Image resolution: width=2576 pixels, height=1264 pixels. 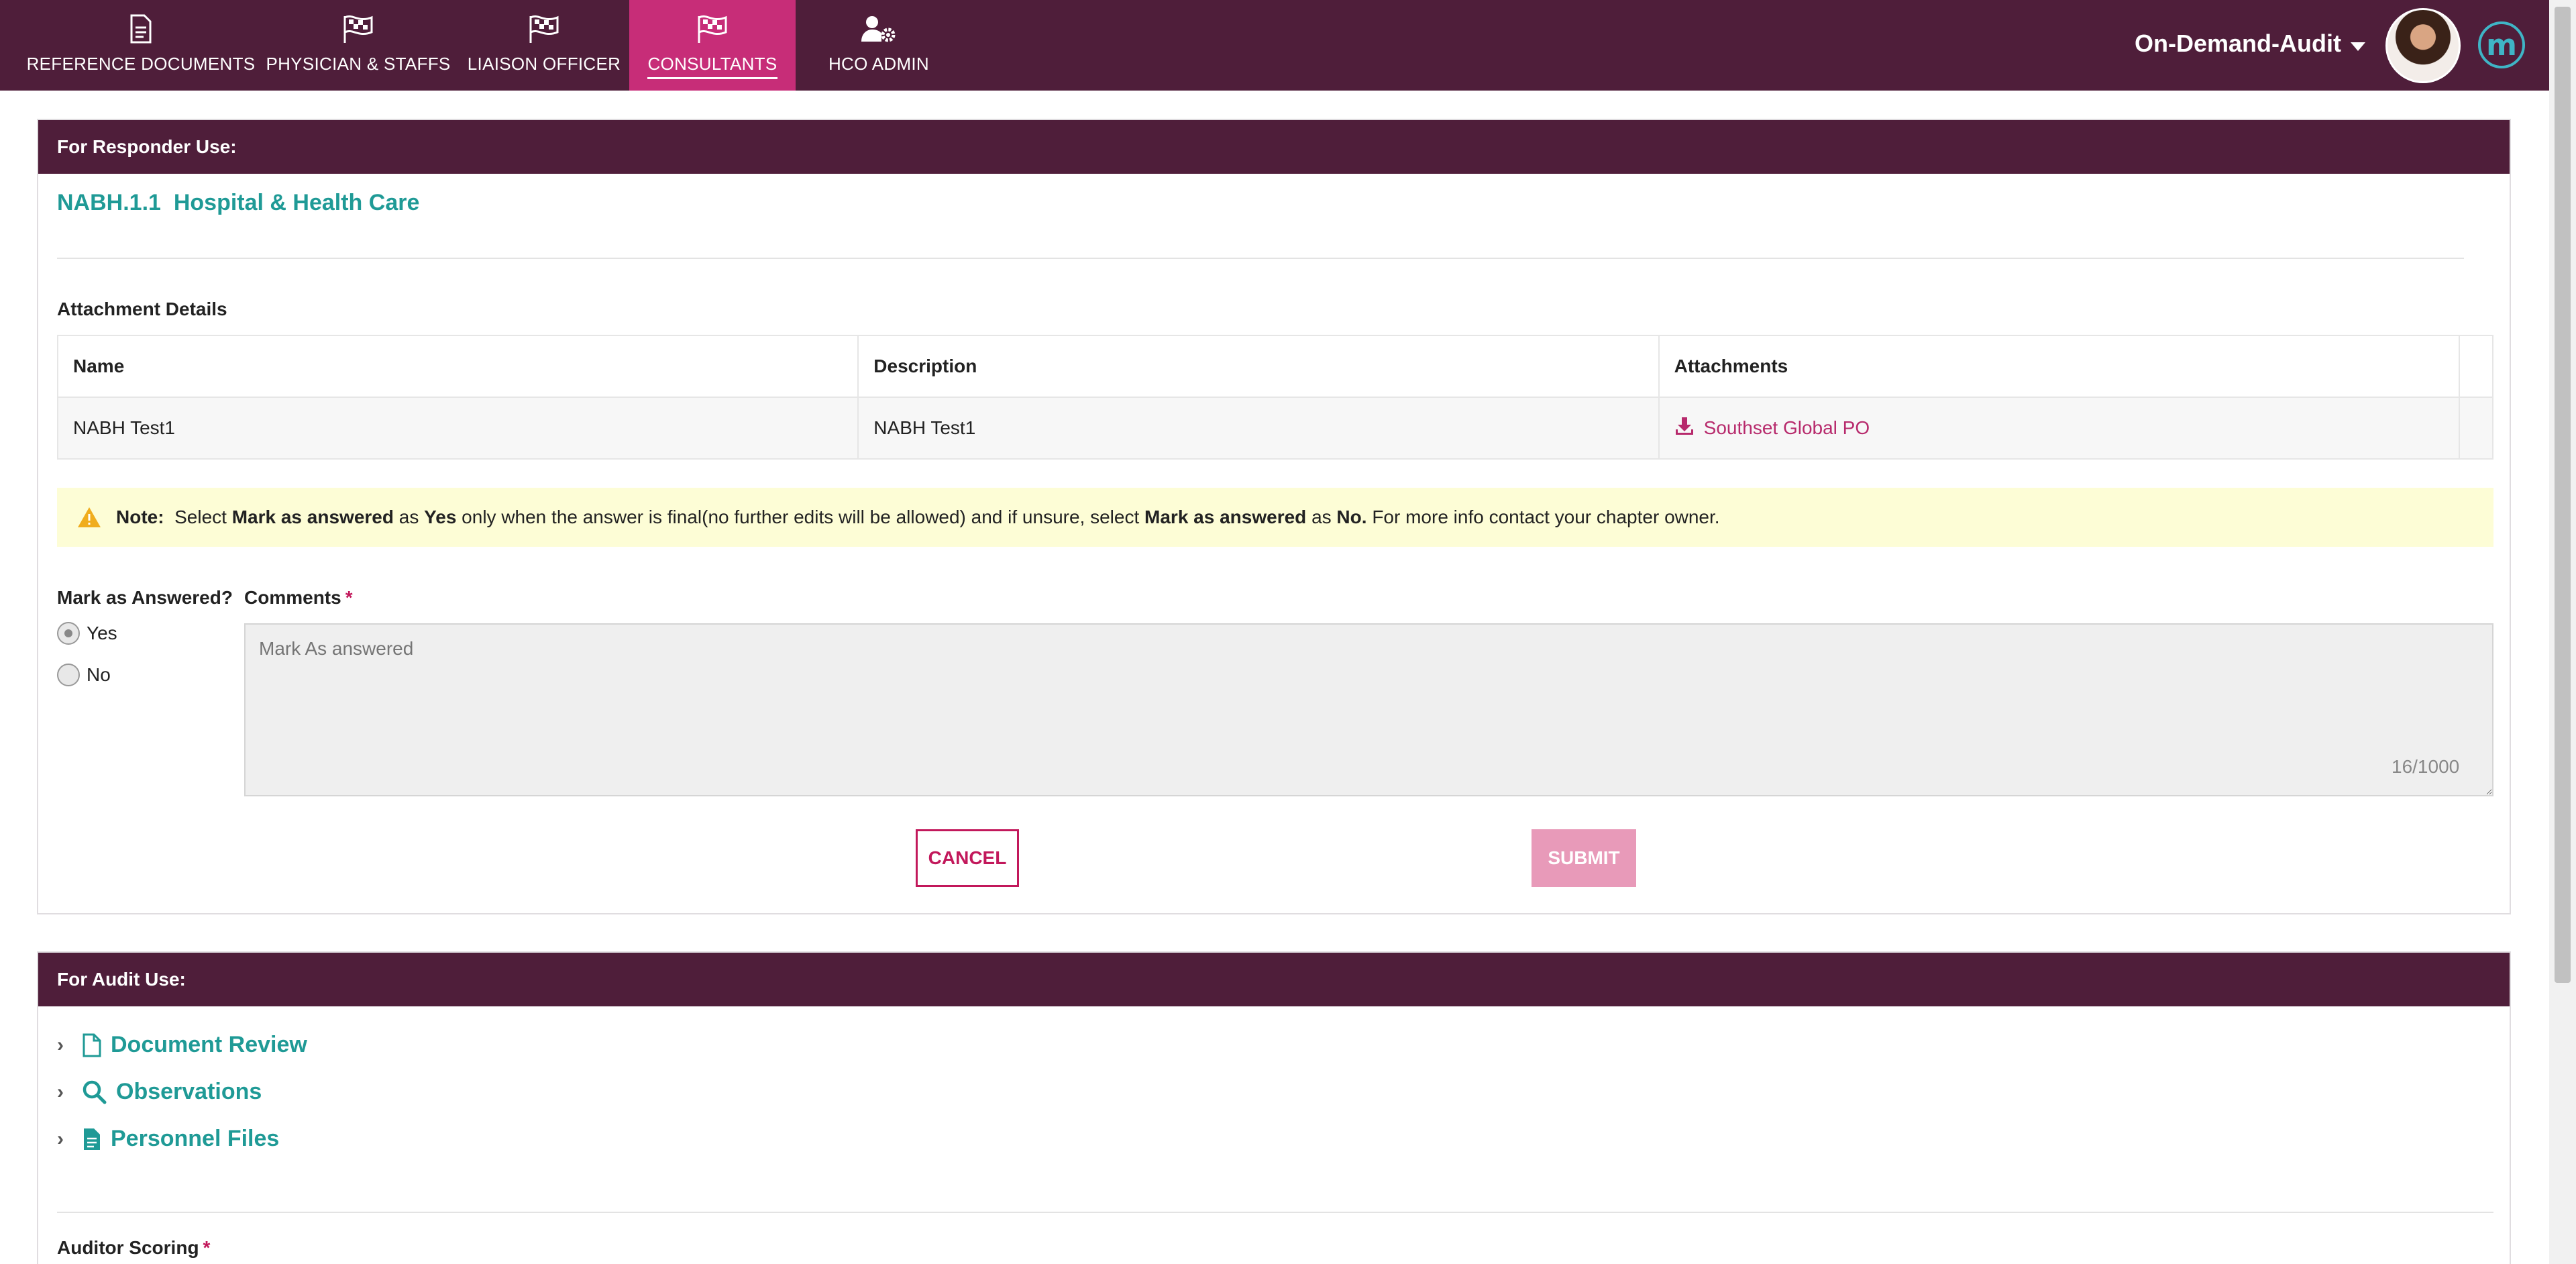 I want to click on column-header-name: Name, so click(x=457, y=366).